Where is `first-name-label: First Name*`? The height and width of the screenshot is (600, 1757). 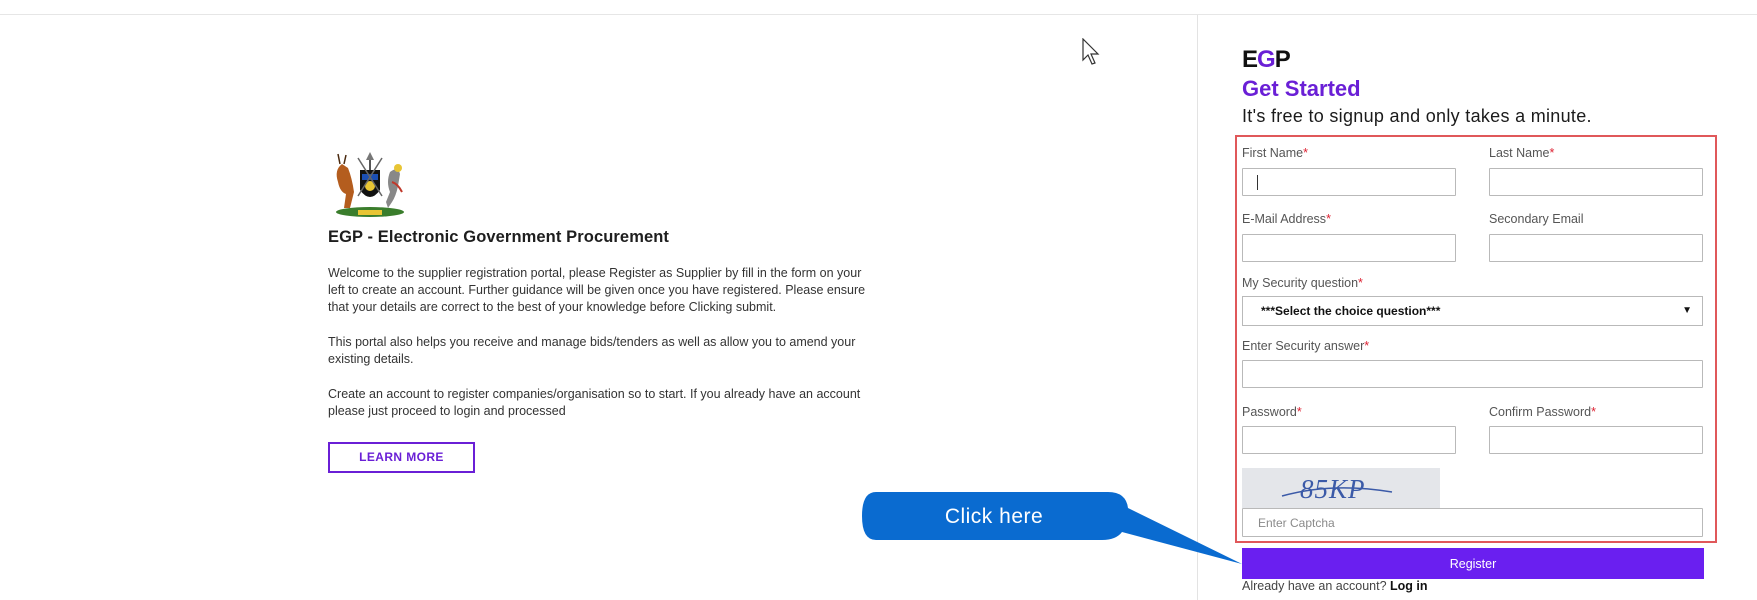 first-name-label: First Name* is located at coordinates (1275, 153).